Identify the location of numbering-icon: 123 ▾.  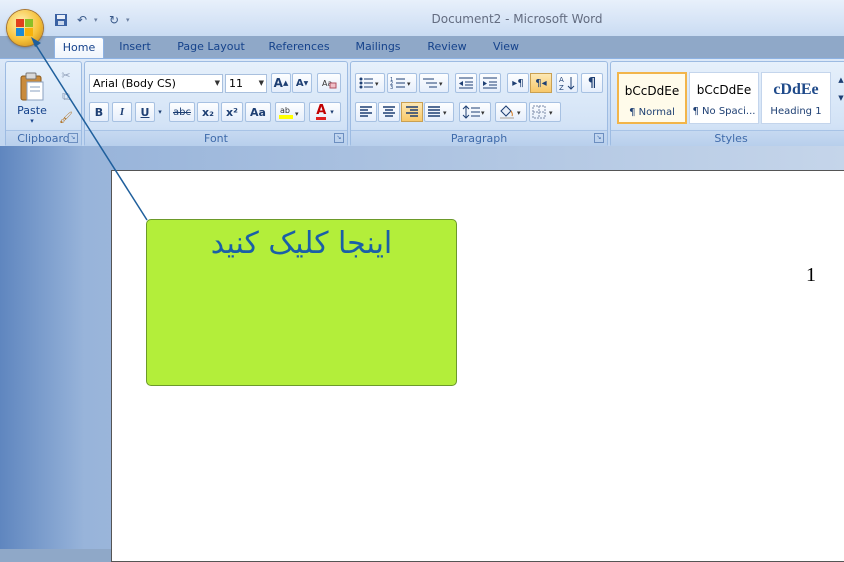
(400, 83).